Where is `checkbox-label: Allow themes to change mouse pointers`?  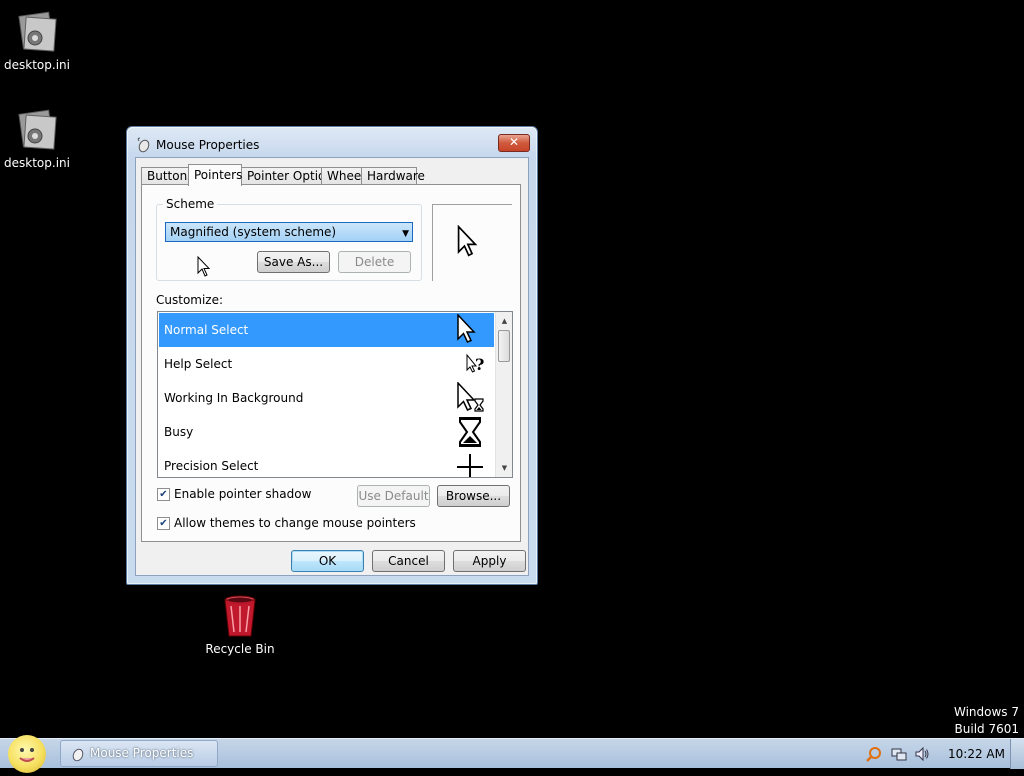 checkbox-label: Allow themes to change mouse pointers is located at coordinates (295, 523).